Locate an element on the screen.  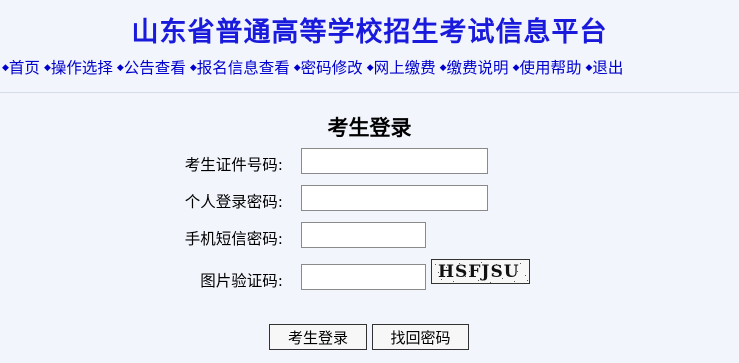
password-label: 个人登录密码: is located at coordinates (233, 202).